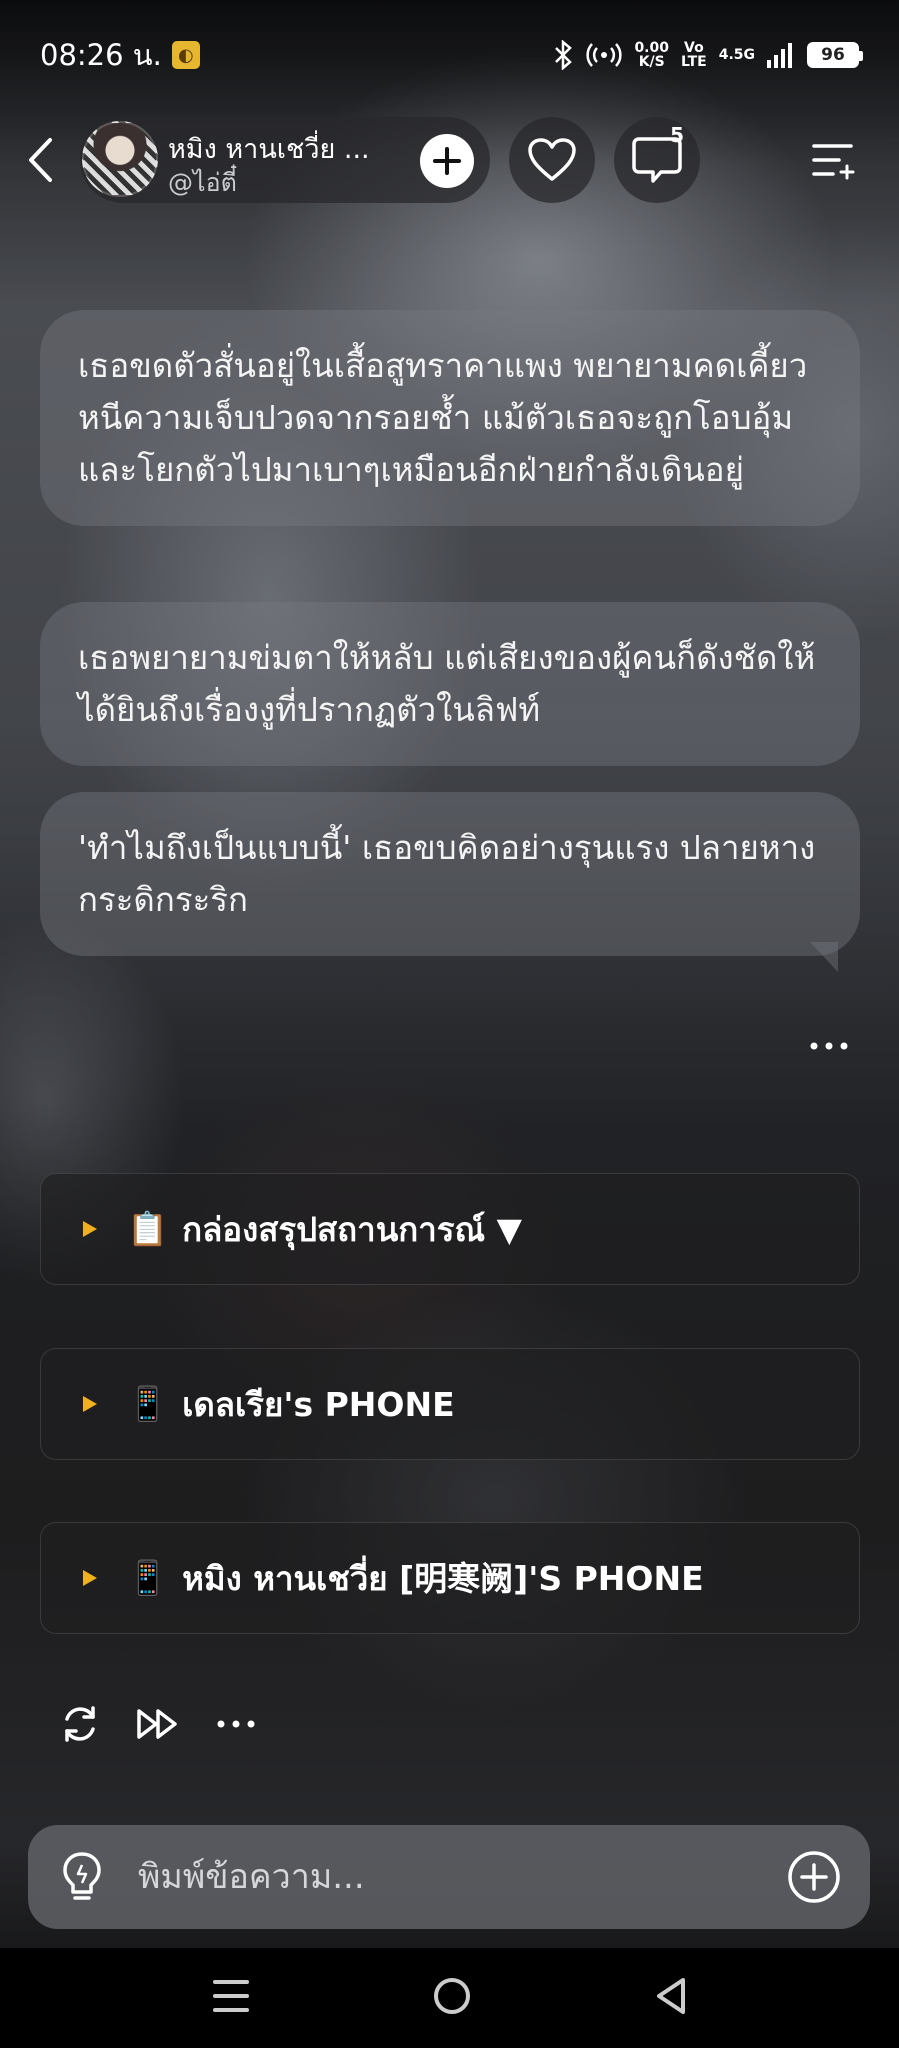  What do you see at coordinates (101, 55) in the screenshot?
I see `status-time: 08:26 น.` at bounding box center [101, 55].